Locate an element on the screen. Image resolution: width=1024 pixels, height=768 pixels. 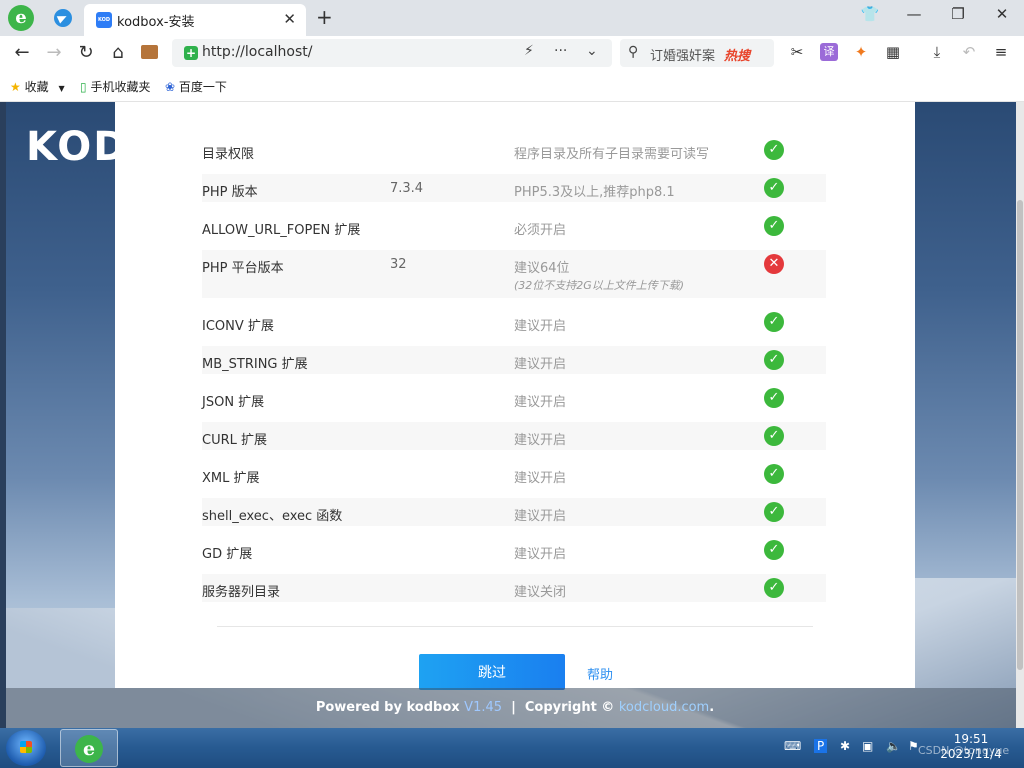
check-name: JSON 扩展 is located at coordinates (233, 402).